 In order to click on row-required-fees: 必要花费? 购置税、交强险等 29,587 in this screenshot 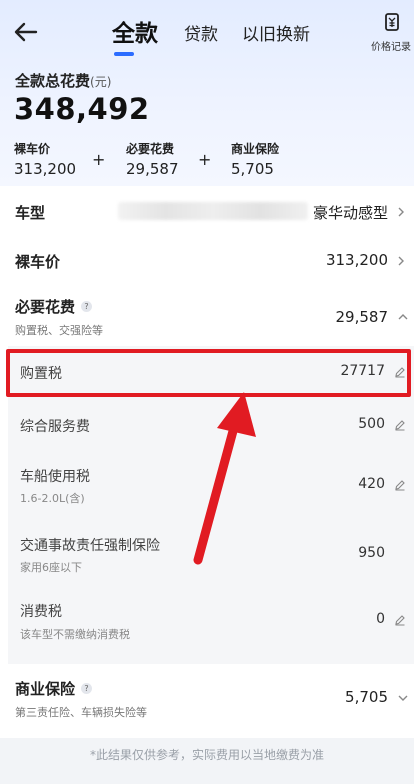, I will do `click(207, 317)`.